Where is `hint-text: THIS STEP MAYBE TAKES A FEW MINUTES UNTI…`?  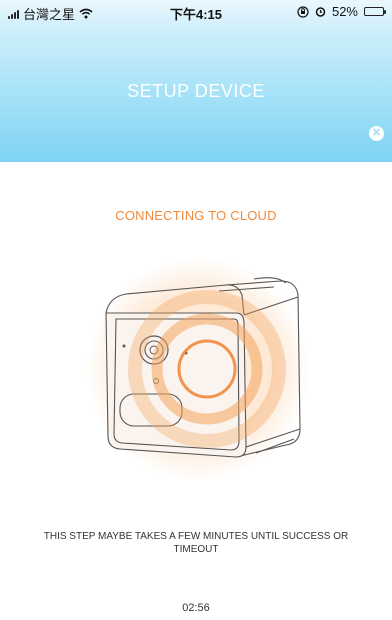
hint-text: THIS STEP MAYBE TAKES A FEW MINUTES UNTI… is located at coordinates (196, 543).